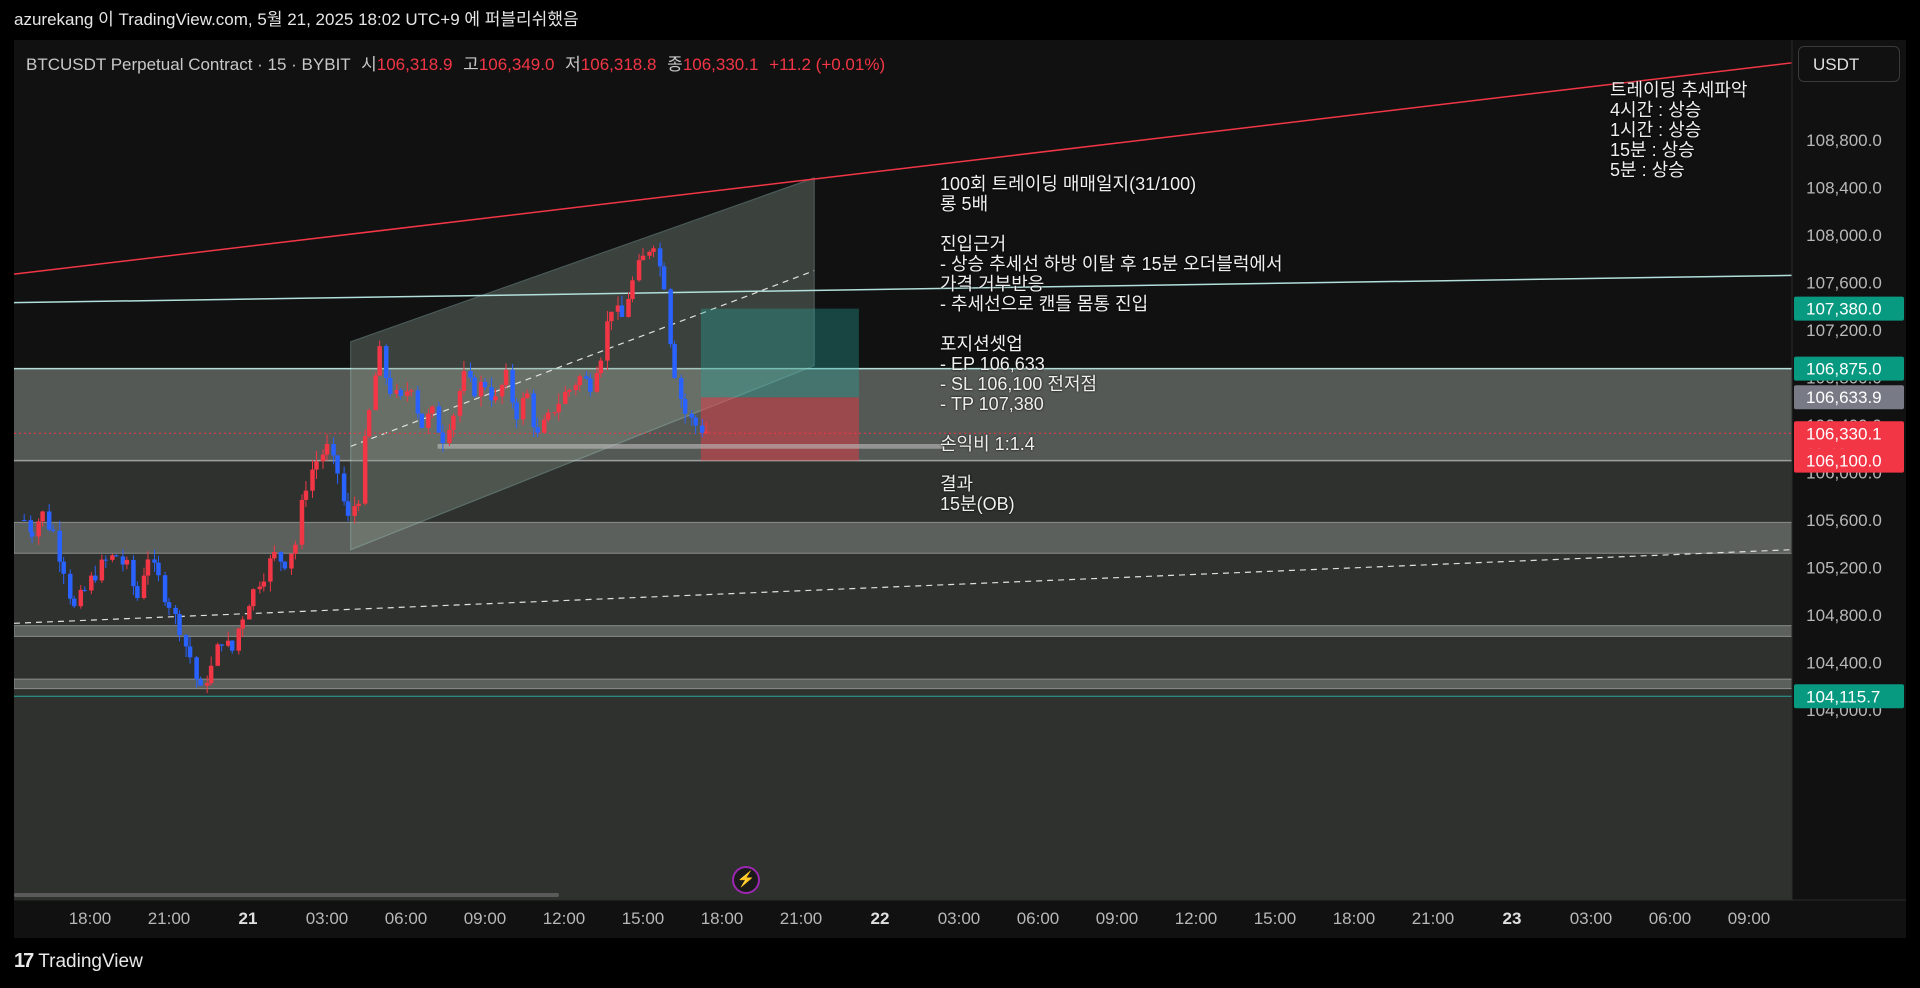 Image resolution: width=1920 pixels, height=988 pixels. Describe the element at coordinates (90, 961) in the screenshot. I see `tradingview-brand: TradingView` at that location.